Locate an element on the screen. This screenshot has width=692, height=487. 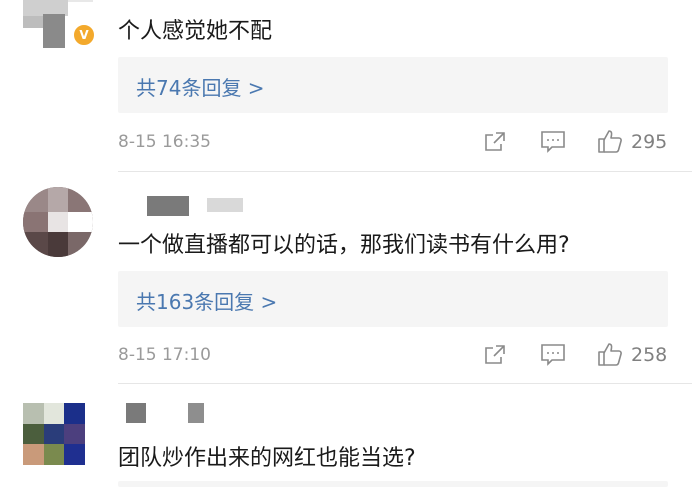
comment-text: 个人感觉她不配 is located at coordinates (195, 31).